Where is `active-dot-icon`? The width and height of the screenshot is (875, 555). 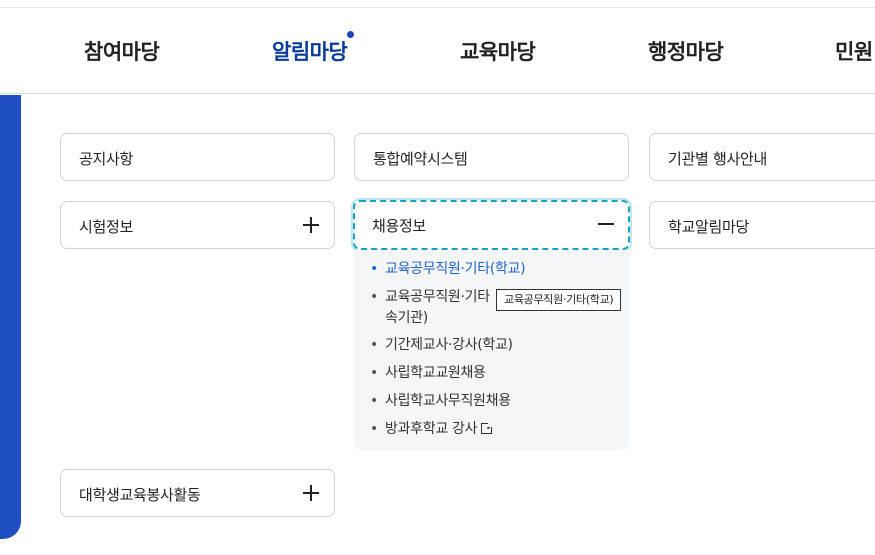 active-dot-icon is located at coordinates (351, 34).